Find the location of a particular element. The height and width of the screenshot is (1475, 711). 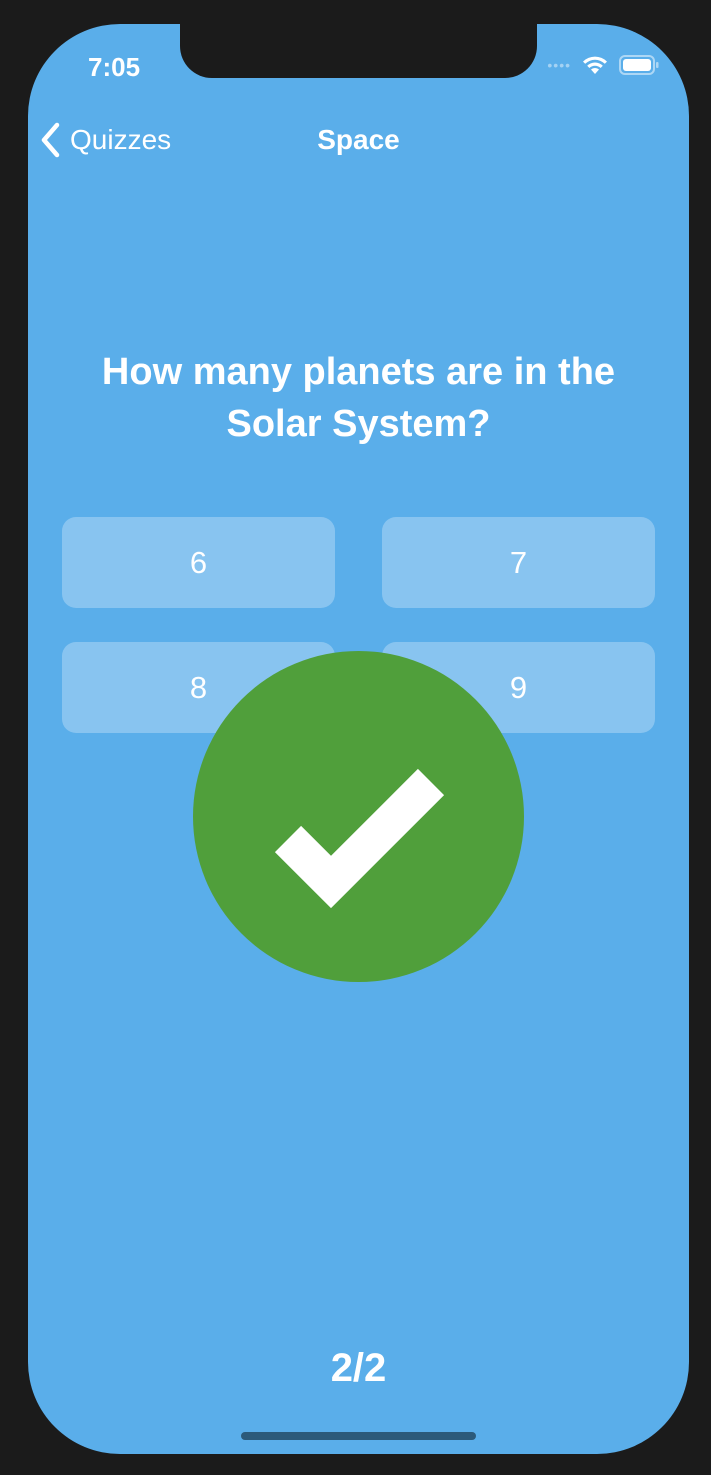

correct-answer-badge is located at coordinates (358, 816).